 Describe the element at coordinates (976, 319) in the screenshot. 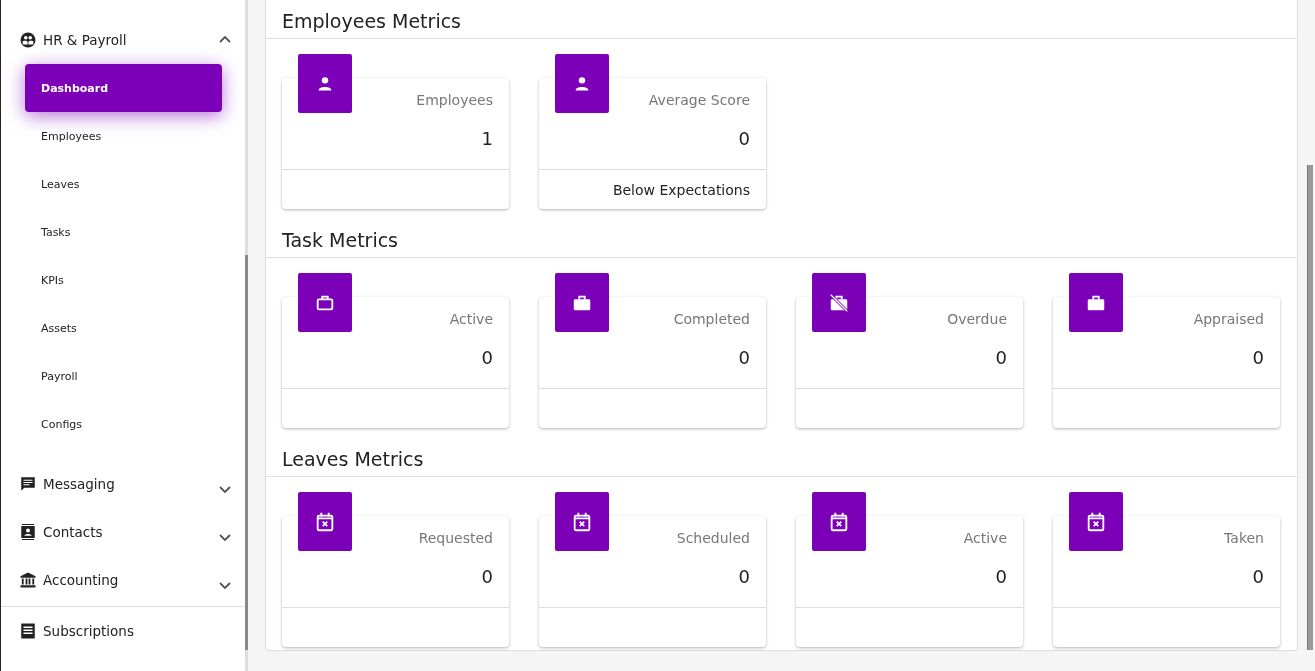

I see `metric-label: Overdue` at that location.